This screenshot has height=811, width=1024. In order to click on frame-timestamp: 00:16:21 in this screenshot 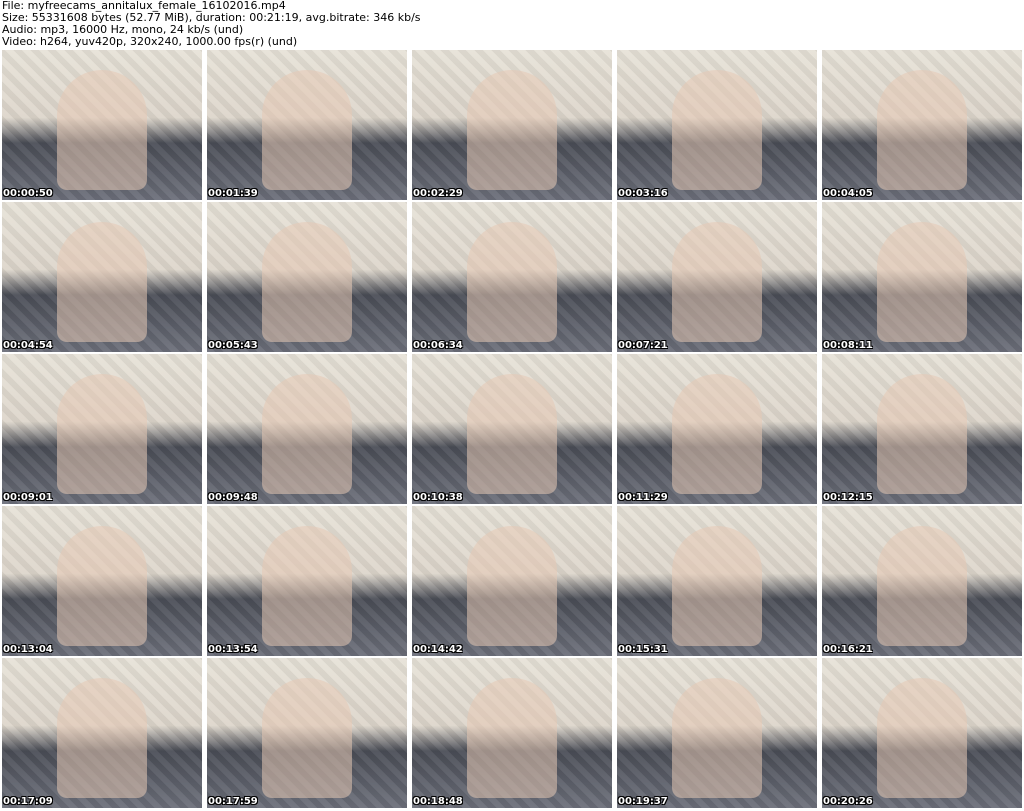, I will do `click(848, 649)`.